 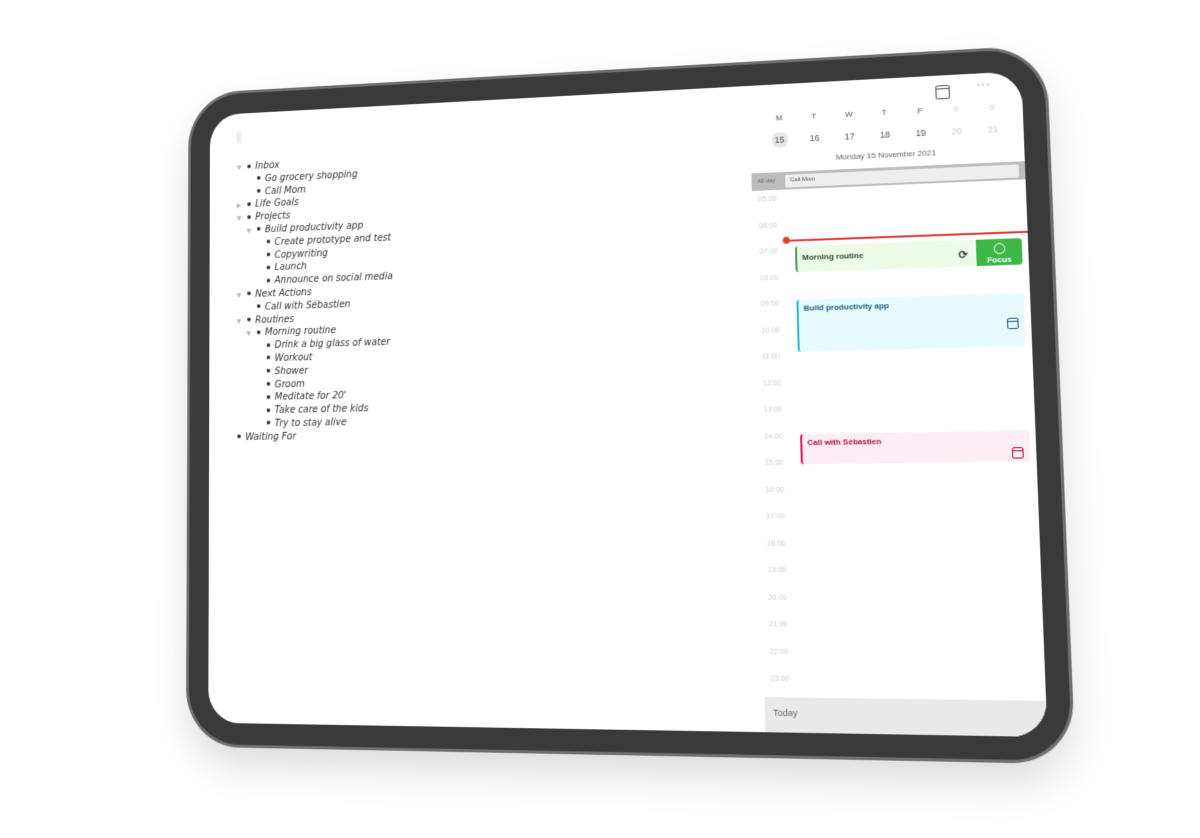 I want to click on outline-item-label: Shower, so click(x=291, y=371).